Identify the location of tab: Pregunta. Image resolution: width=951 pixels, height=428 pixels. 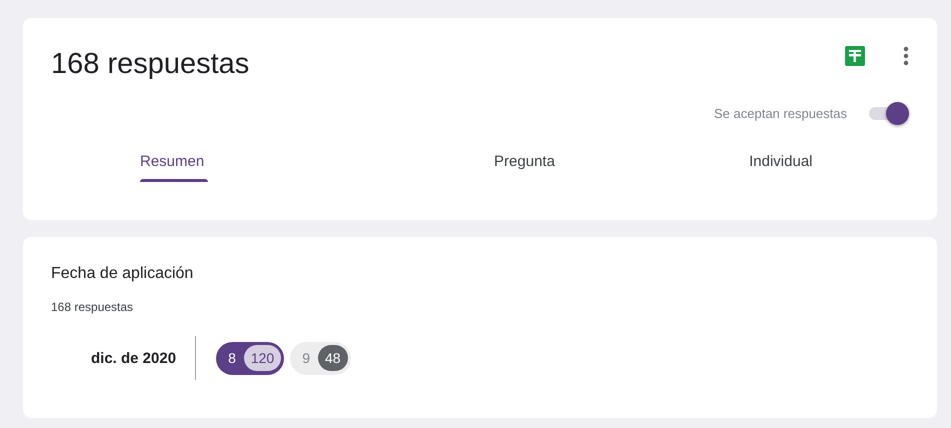
(524, 164).